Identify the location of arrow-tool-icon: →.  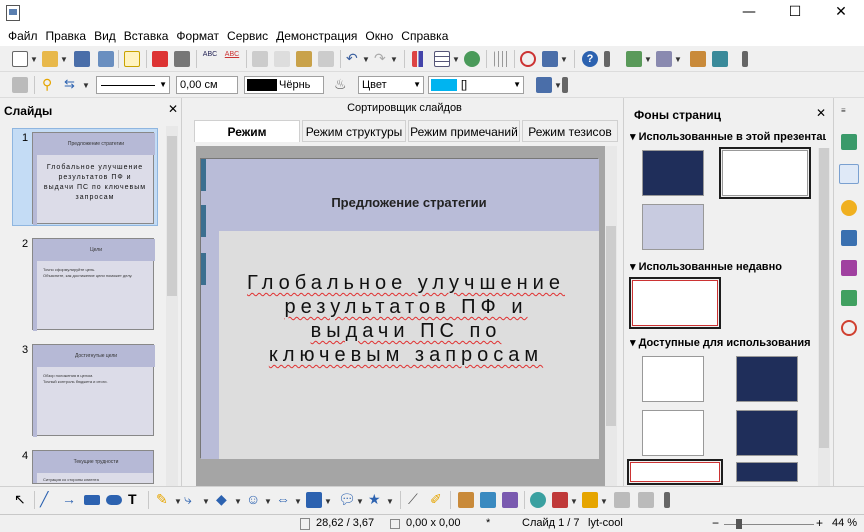
(70, 500).